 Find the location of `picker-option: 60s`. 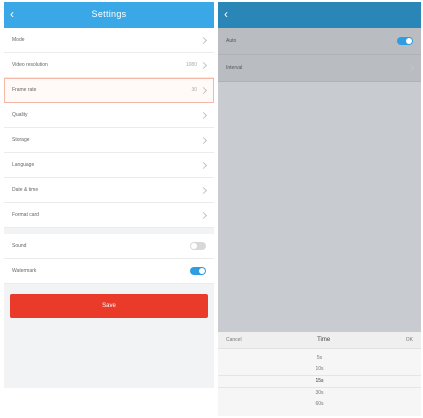

picker-option: 60s is located at coordinates (319, 404).